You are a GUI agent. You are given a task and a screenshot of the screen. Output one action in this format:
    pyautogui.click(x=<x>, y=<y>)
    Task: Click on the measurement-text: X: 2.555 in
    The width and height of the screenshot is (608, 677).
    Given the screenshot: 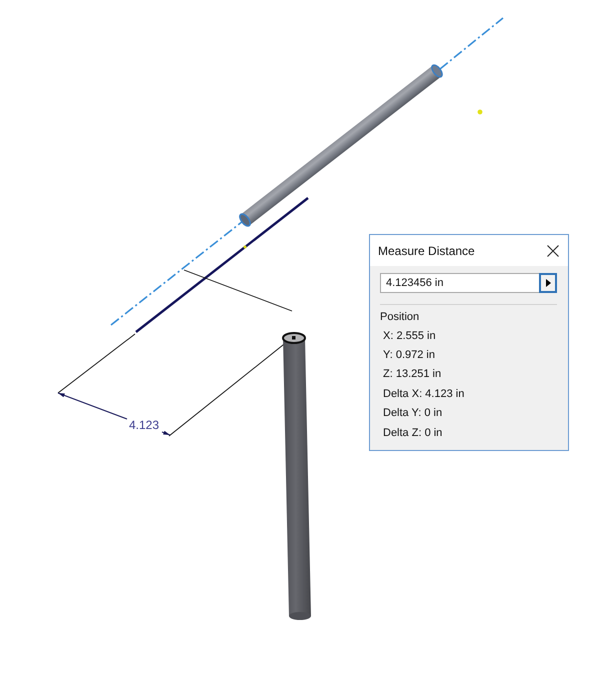 What is the action you would take?
    pyautogui.click(x=409, y=335)
    